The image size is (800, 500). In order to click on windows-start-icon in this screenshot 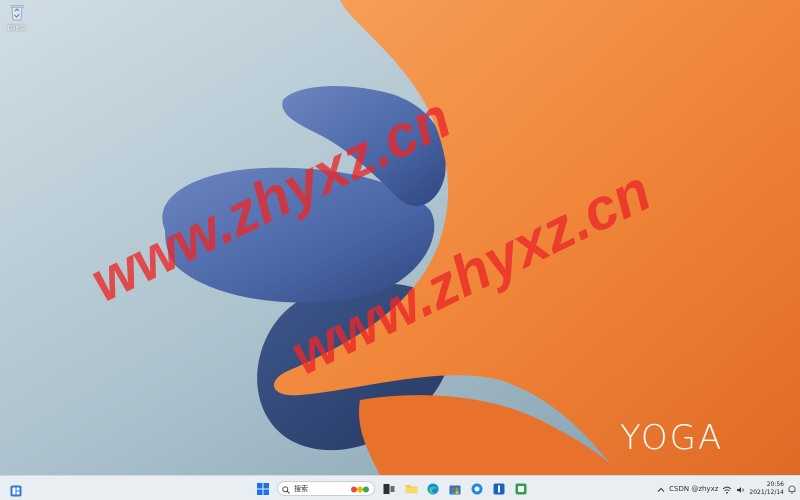, I will do `click(263, 489)`.